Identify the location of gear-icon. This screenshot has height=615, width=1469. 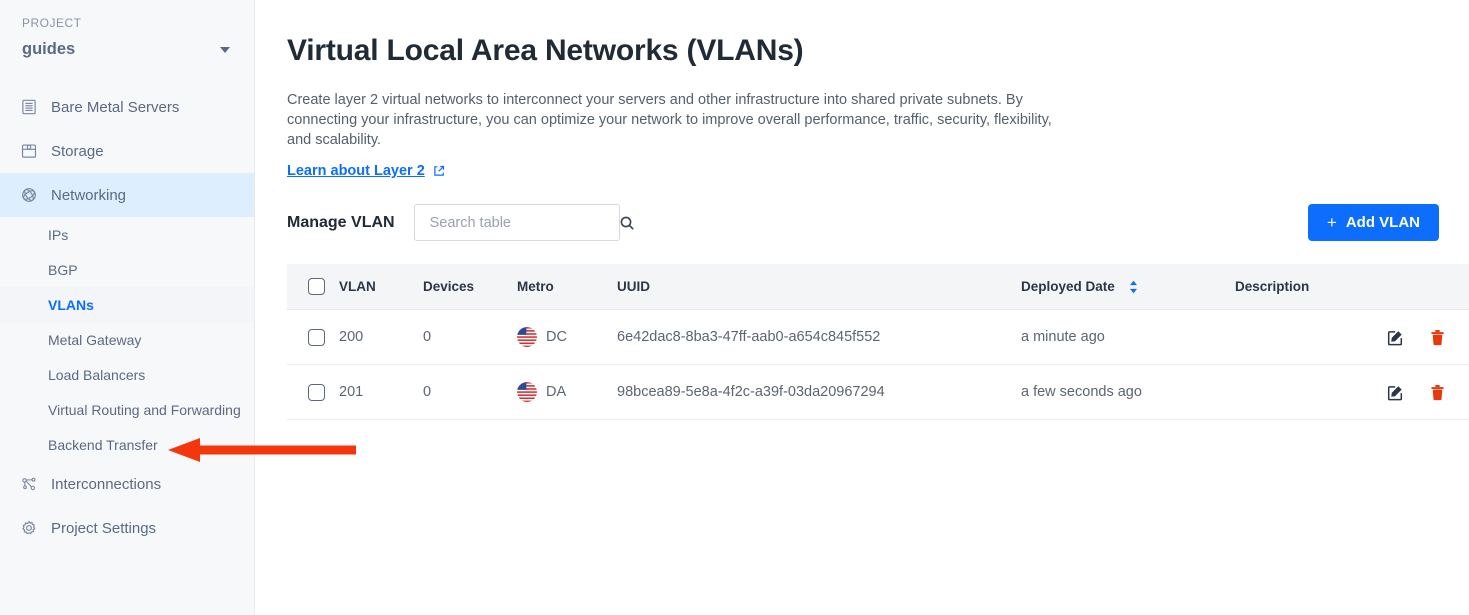
(28, 528).